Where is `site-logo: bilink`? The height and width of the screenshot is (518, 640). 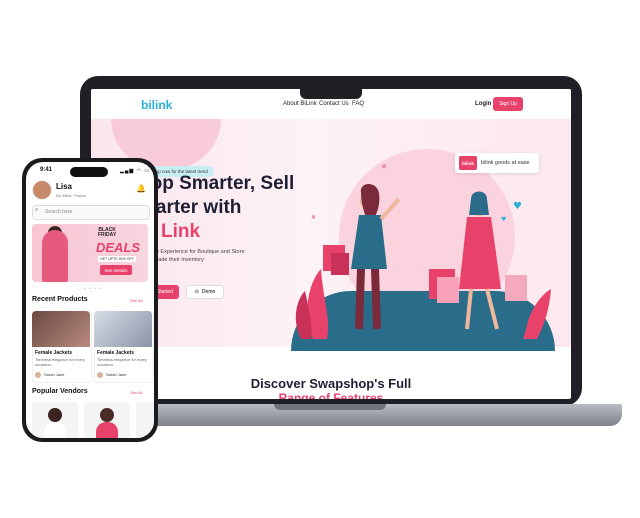
site-logo: bilink is located at coordinates (156, 105).